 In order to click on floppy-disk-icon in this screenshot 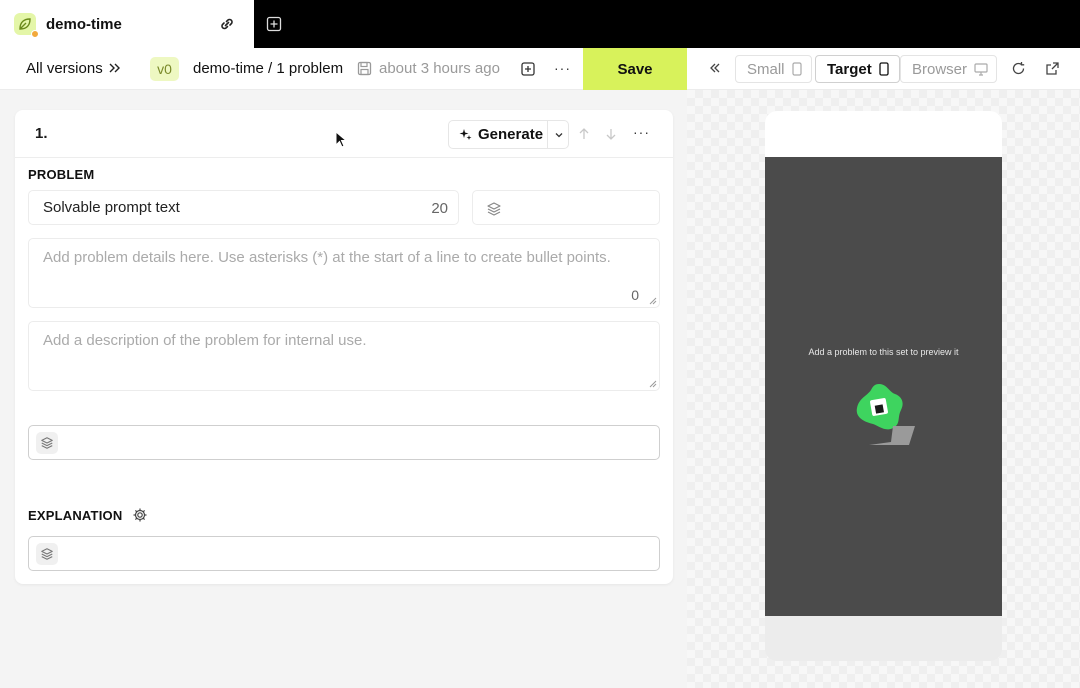, I will do `click(364, 68)`.